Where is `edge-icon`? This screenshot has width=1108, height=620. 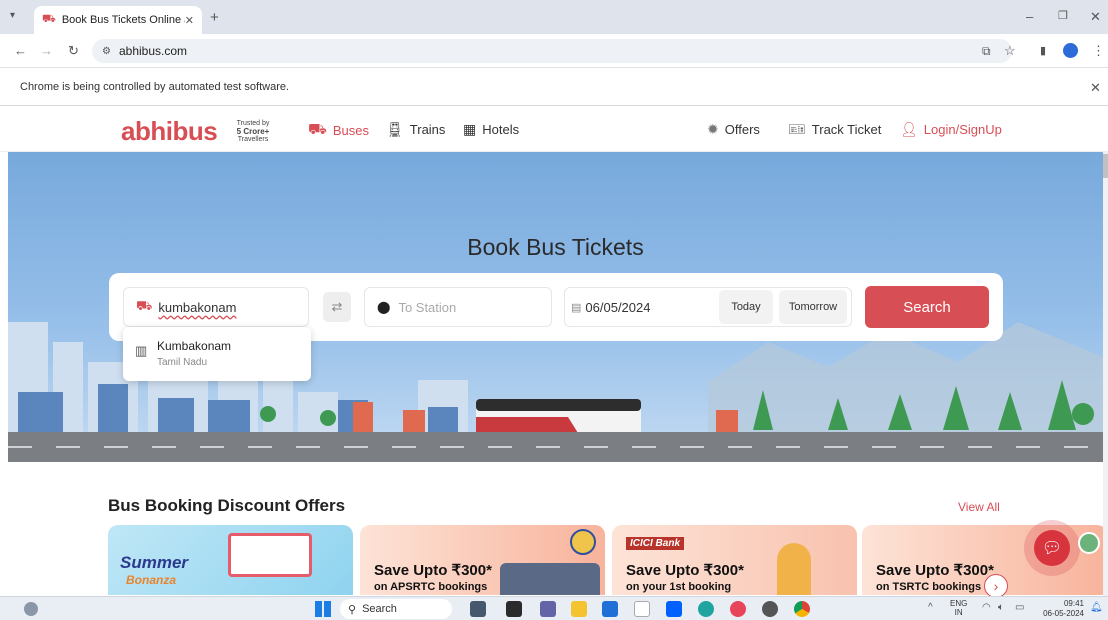
edge-icon is located at coordinates (706, 609).